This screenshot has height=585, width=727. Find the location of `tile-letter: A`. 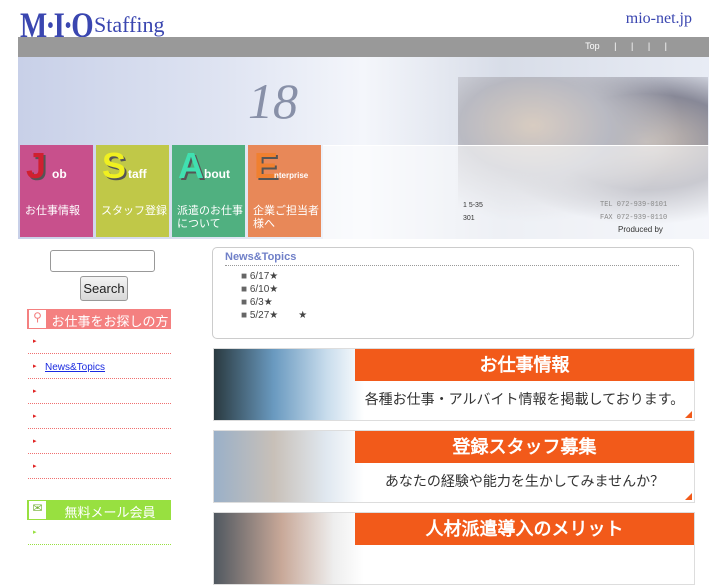

tile-letter: A is located at coordinates (191, 165).